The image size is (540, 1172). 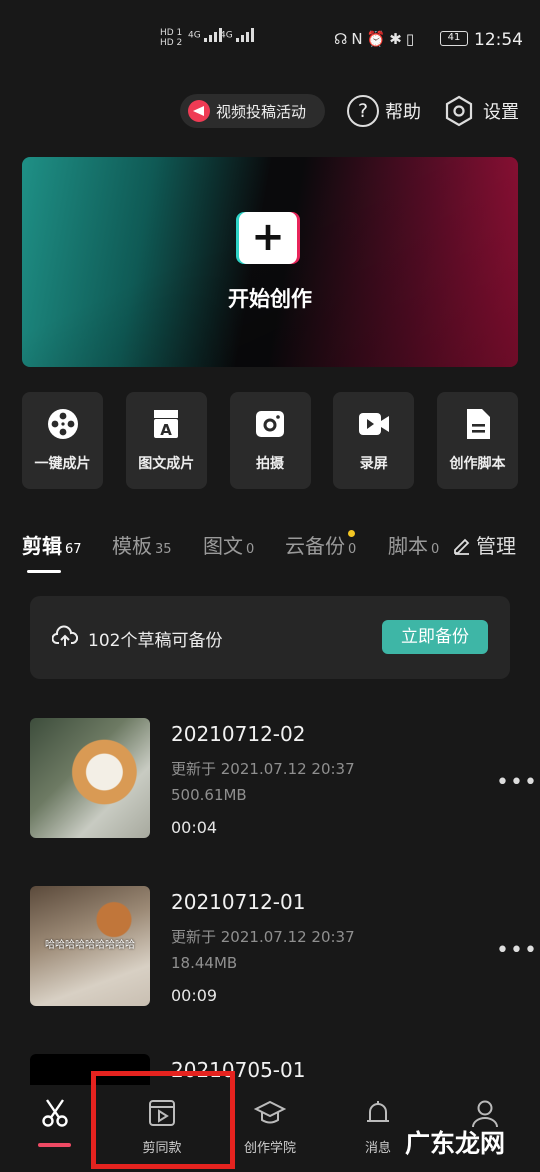 What do you see at coordinates (55, 1113) in the screenshot?
I see `scissors-icon` at bounding box center [55, 1113].